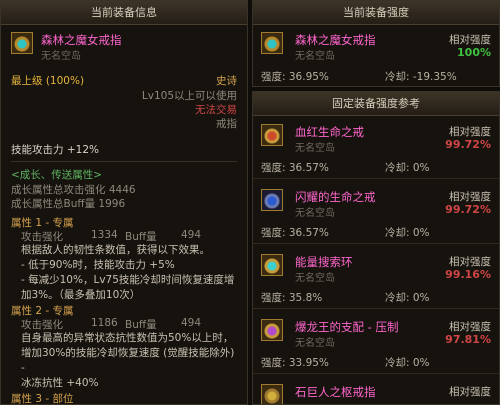 Image resolution: width=500 pixels, height=405 pixels. I want to click on item-name: 爆龙王的支配 - 压制, so click(347, 327).